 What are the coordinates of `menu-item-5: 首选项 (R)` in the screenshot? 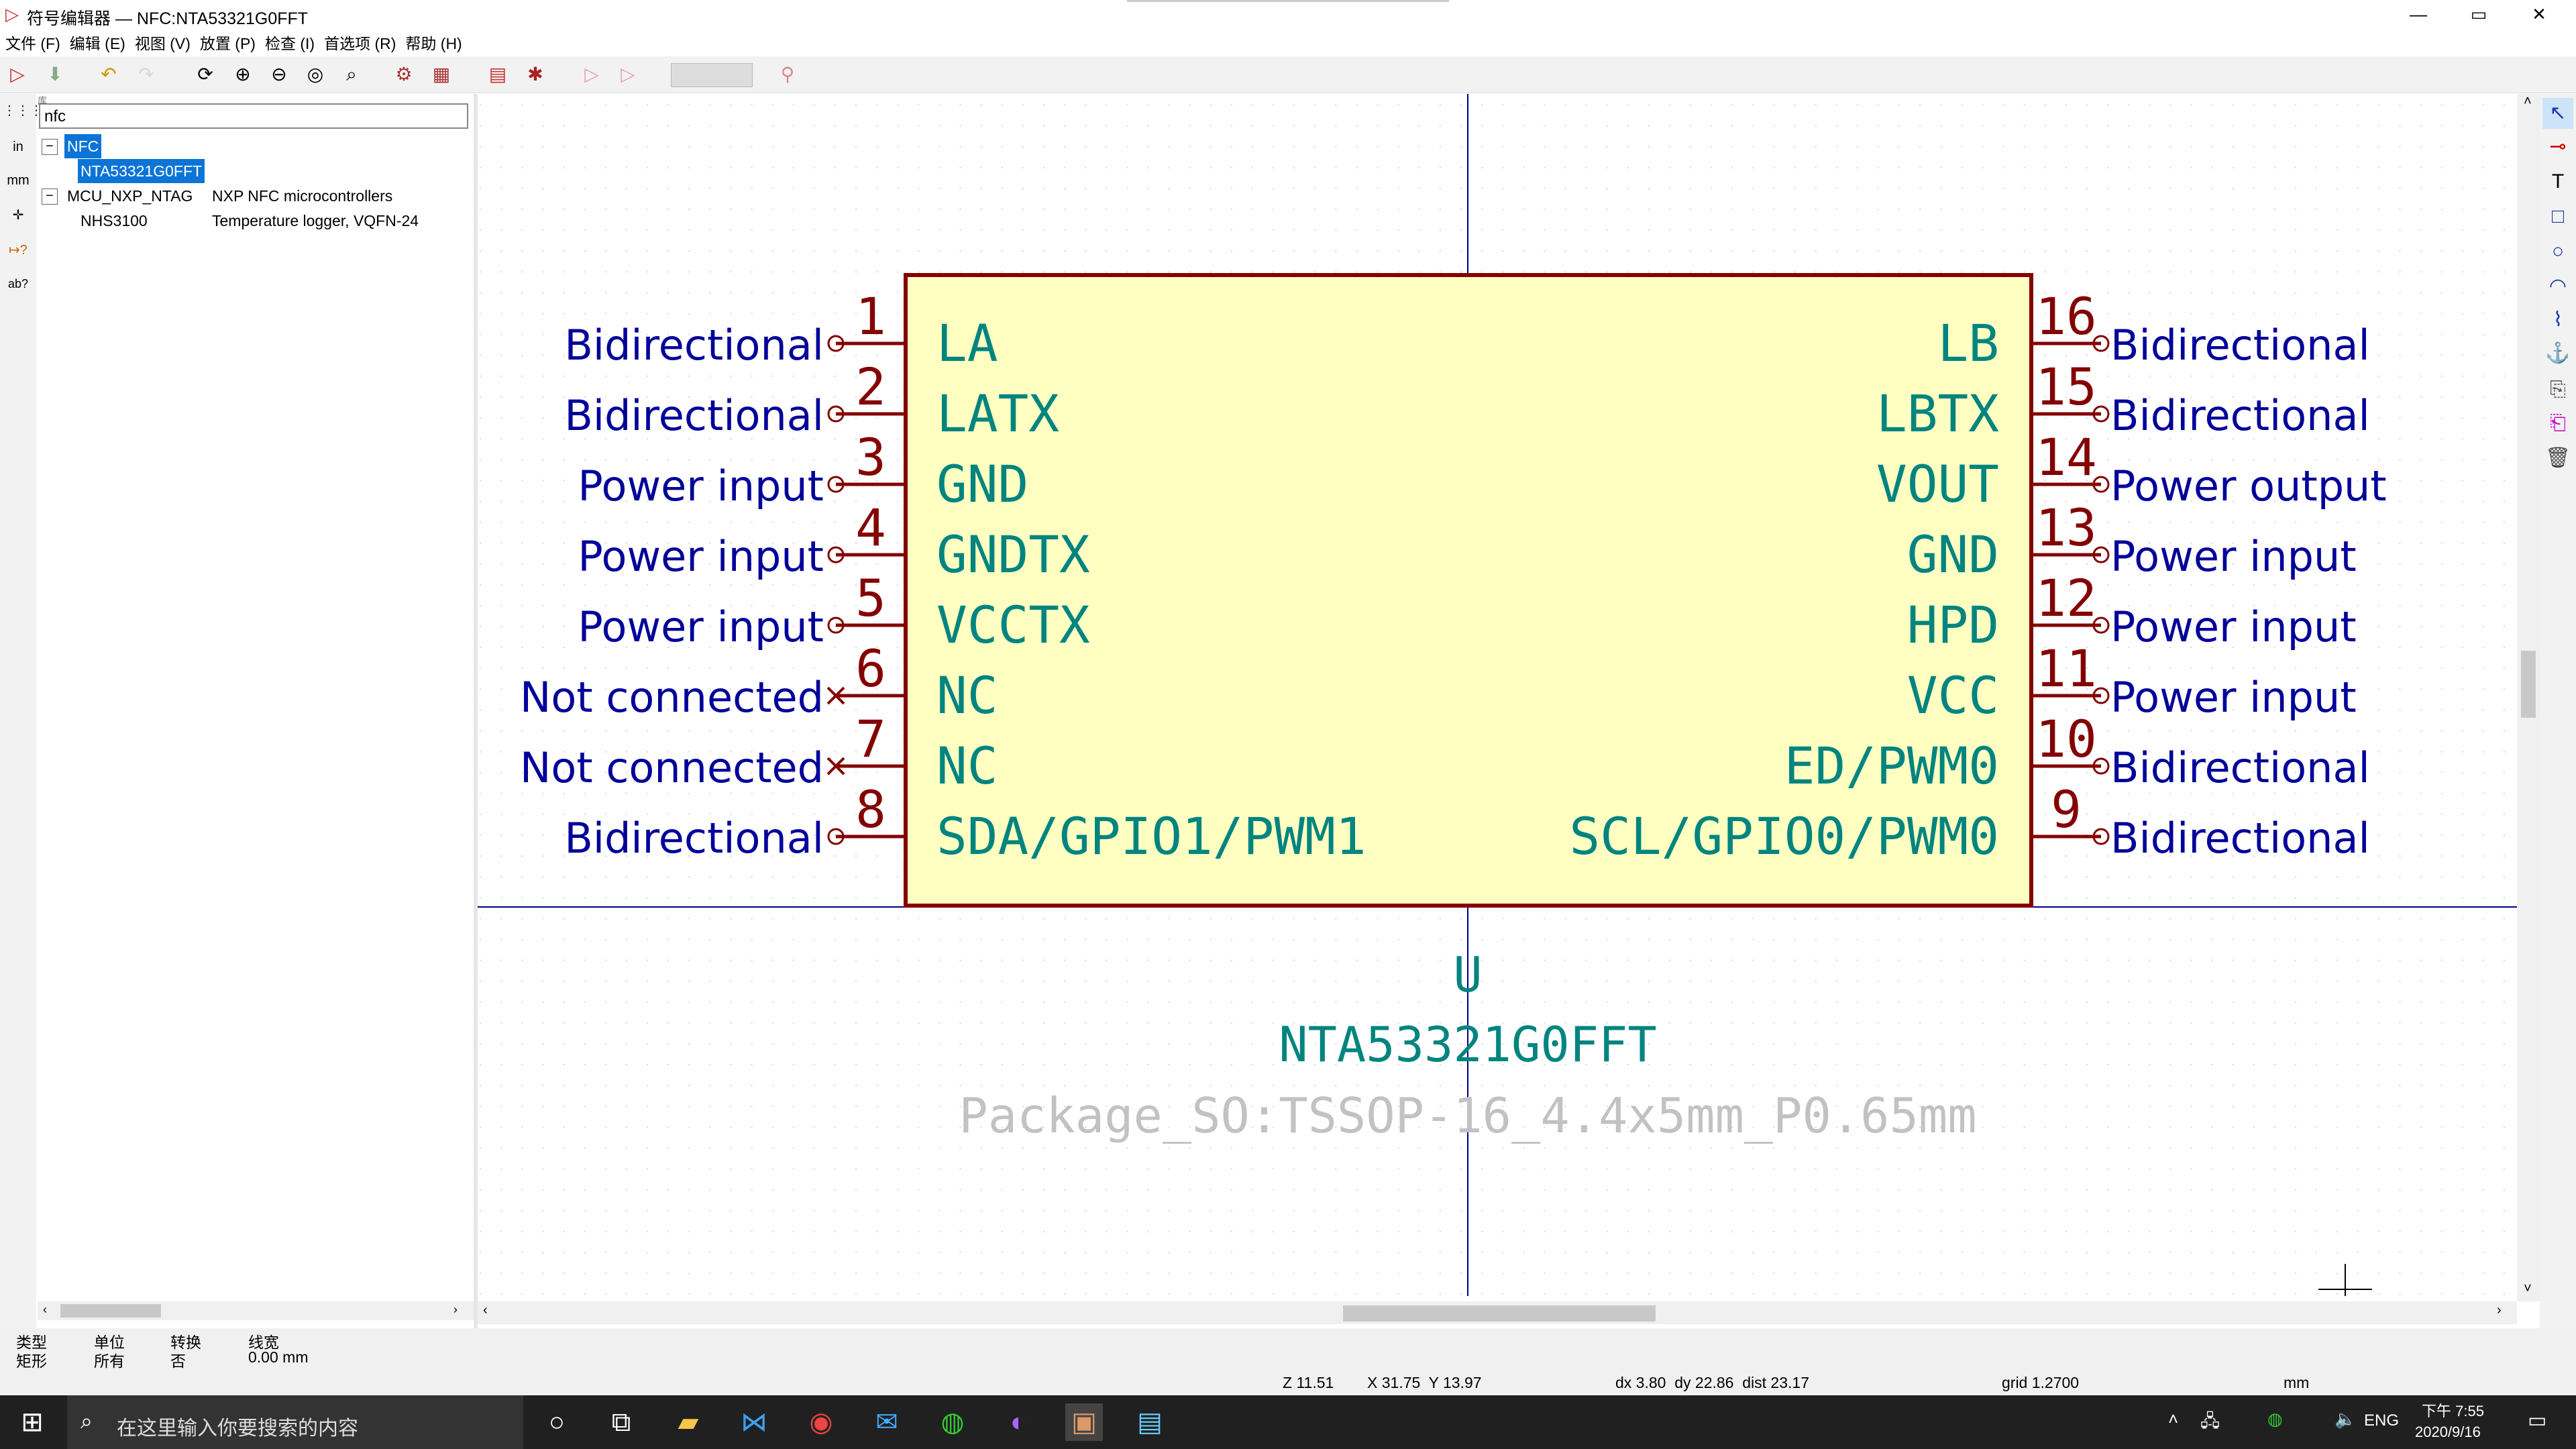 It's located at (360, 43).